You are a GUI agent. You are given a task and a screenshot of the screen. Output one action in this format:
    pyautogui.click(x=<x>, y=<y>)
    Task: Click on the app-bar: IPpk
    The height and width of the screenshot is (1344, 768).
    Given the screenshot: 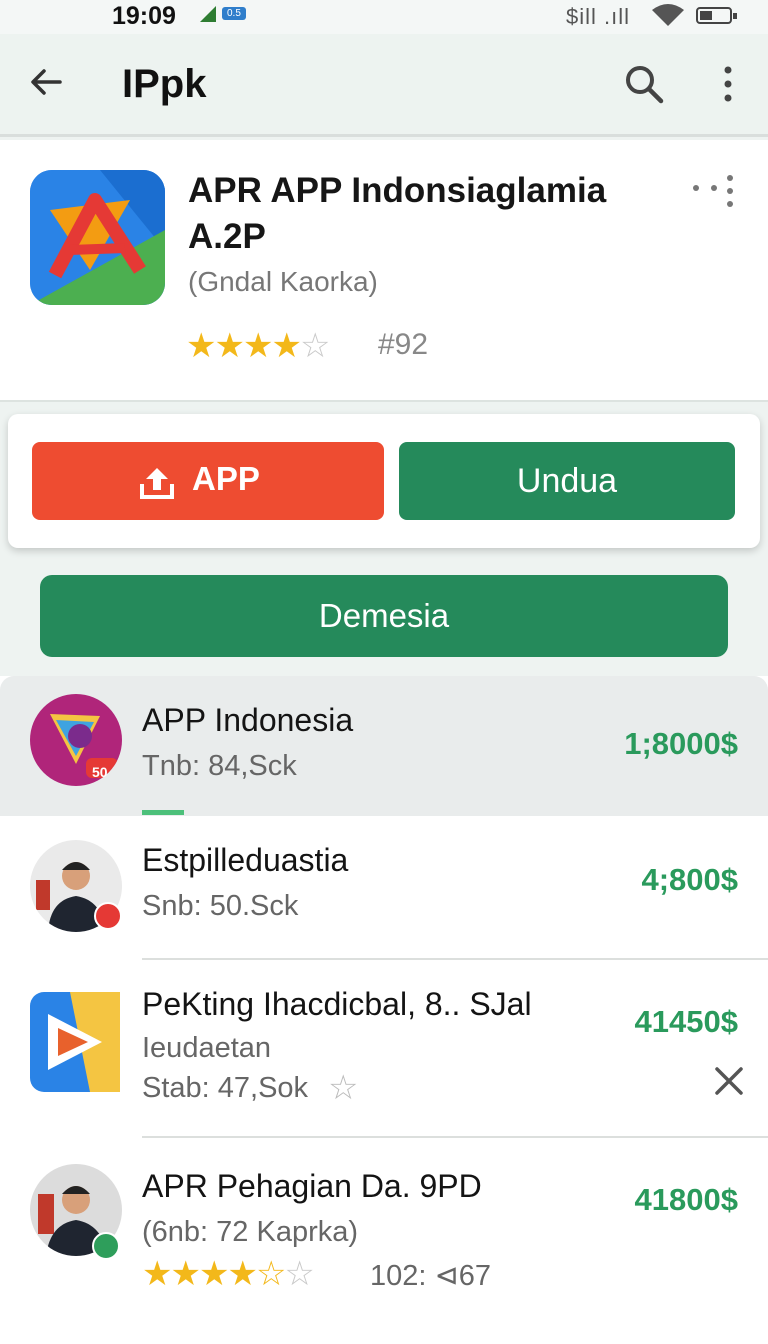 What is the action you would take?
    pyautogui.click(x=384, y=85)
    